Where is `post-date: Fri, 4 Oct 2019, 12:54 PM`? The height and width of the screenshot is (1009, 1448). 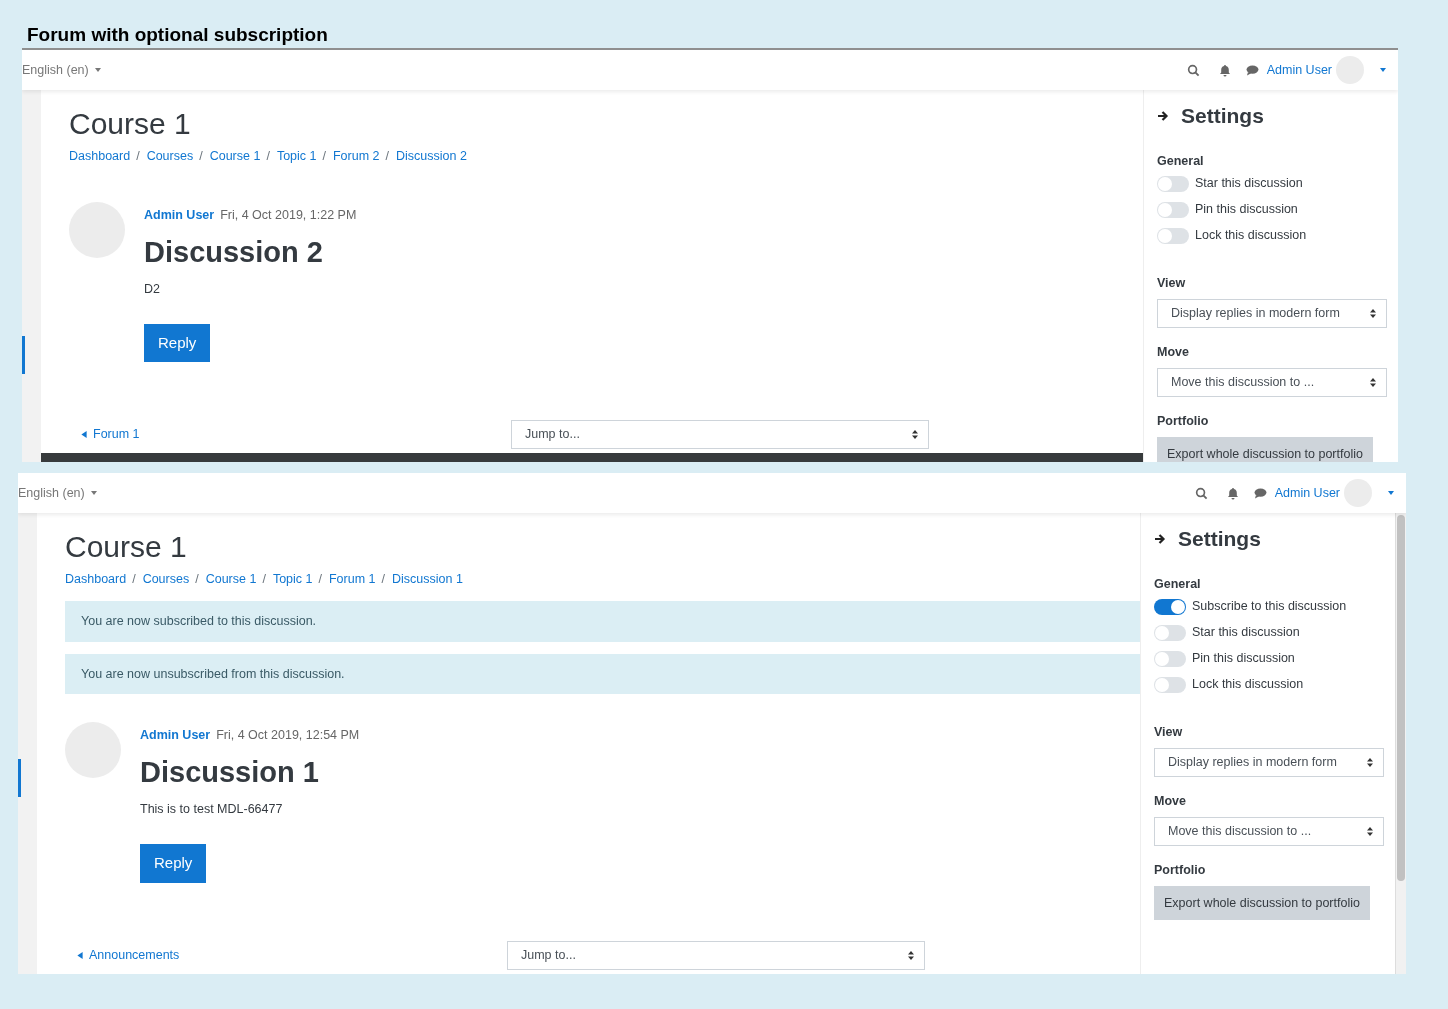
post-date: Fri, 4 Oct 2019, 12:54 PM is located at coordinates (288, 735).